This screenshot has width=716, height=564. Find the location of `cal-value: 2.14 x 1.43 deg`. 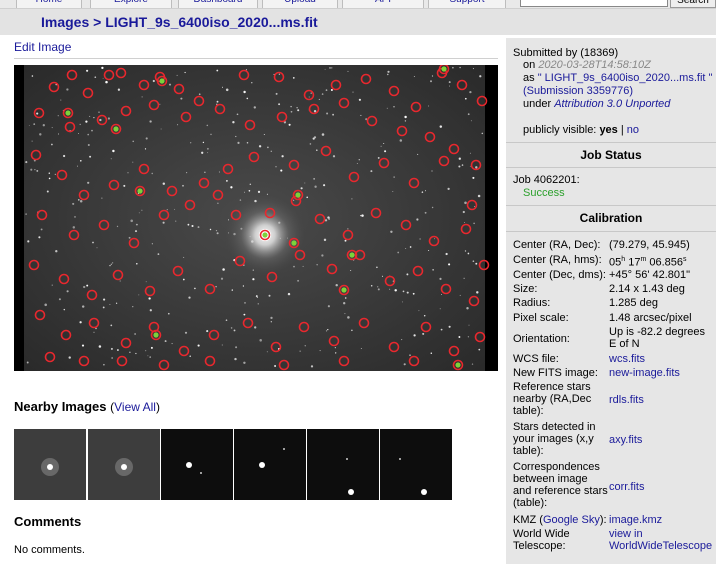

cal-value: 2.14 x 1.43 deg is located at coordinates (647, 289).